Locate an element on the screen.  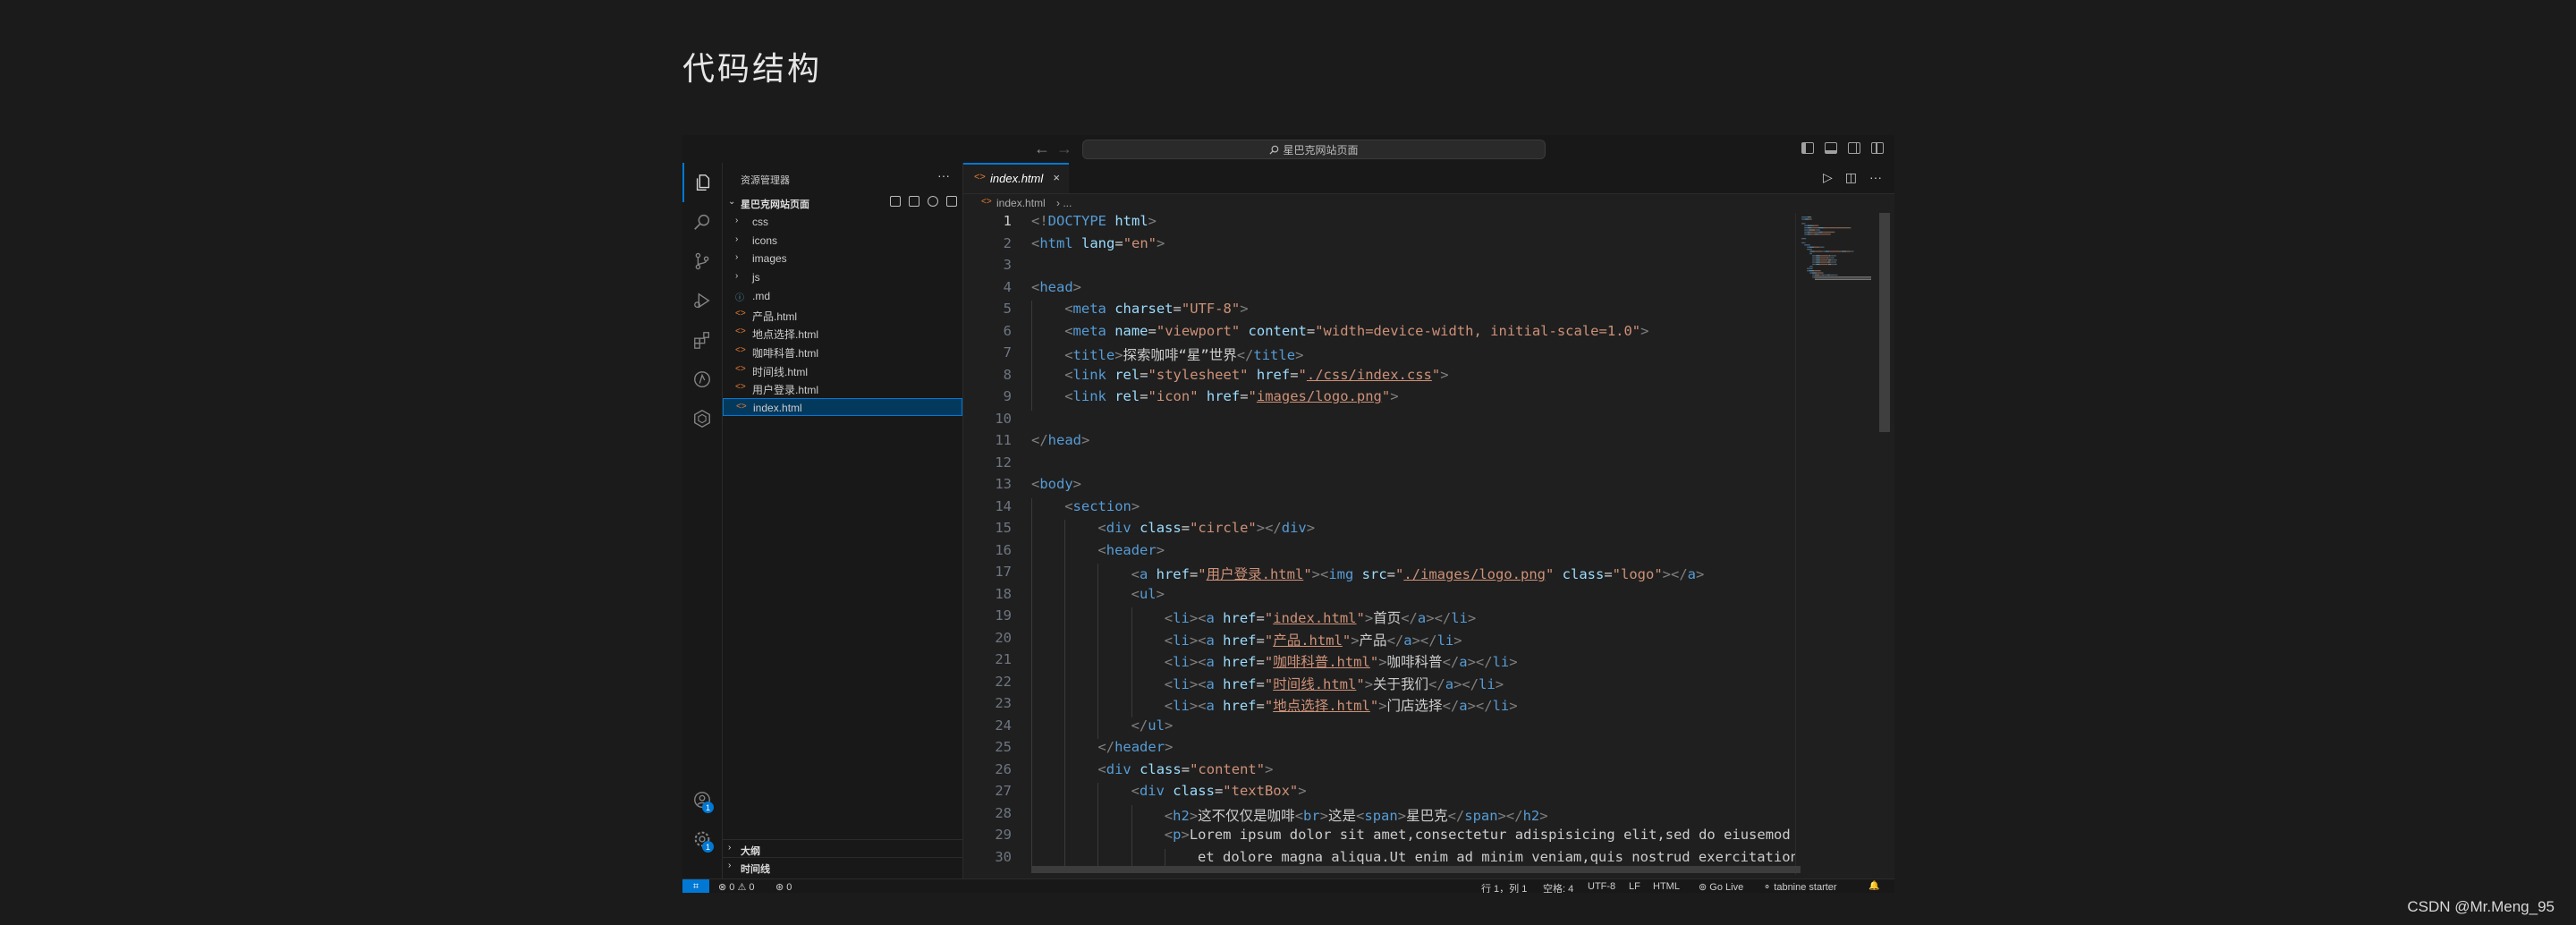
tree-item-html: <> 地点选择.html is located at coordinates (842, 333).